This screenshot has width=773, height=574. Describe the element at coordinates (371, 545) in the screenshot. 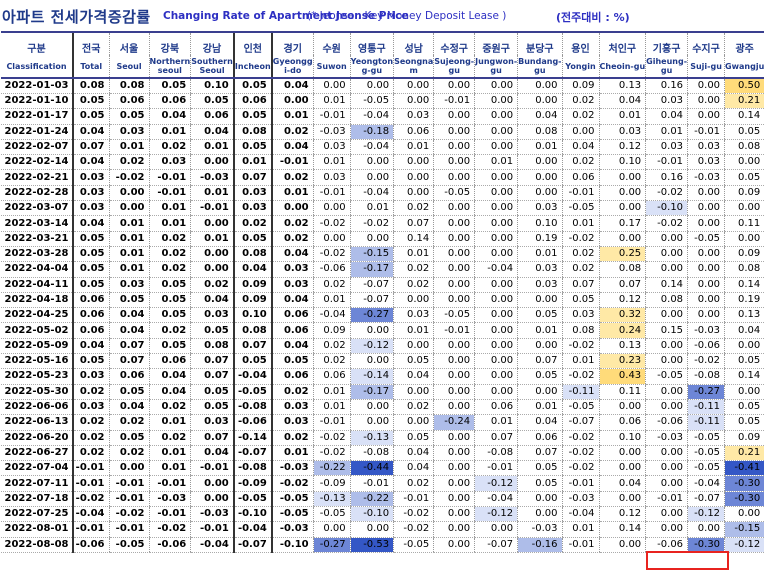

I see `rate-cell: -0.53` at that location.